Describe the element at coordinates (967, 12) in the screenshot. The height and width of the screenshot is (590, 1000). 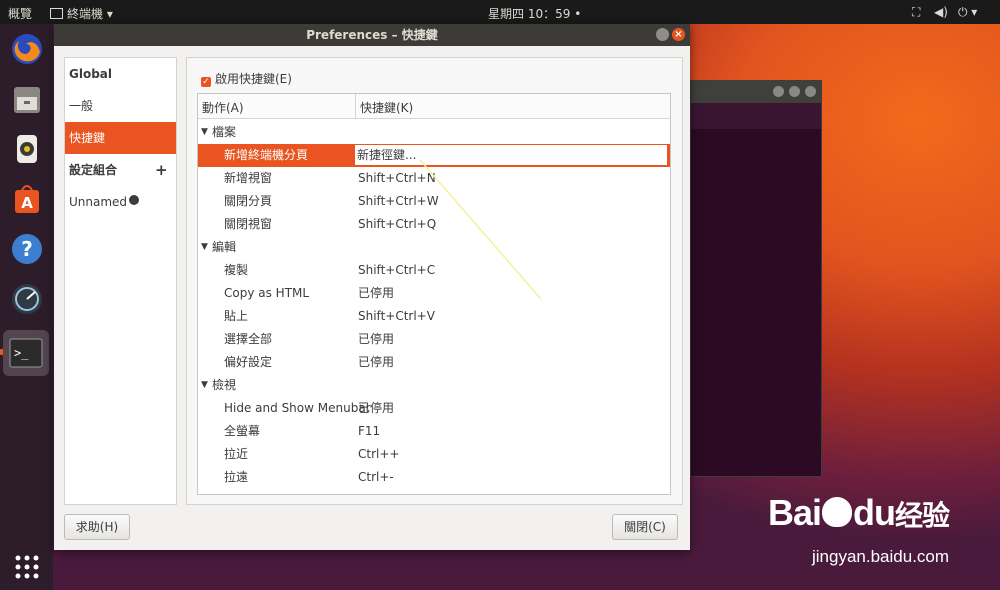
I see `power-icon: ⏻ ▾` at that location.